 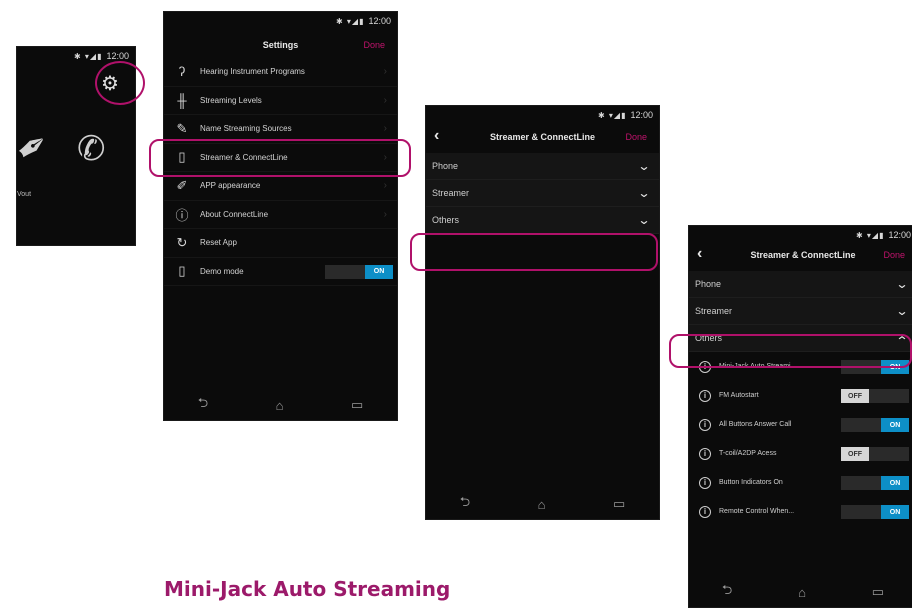 I want to click on info-icon: ⓘ, so click(x=182, y=215).